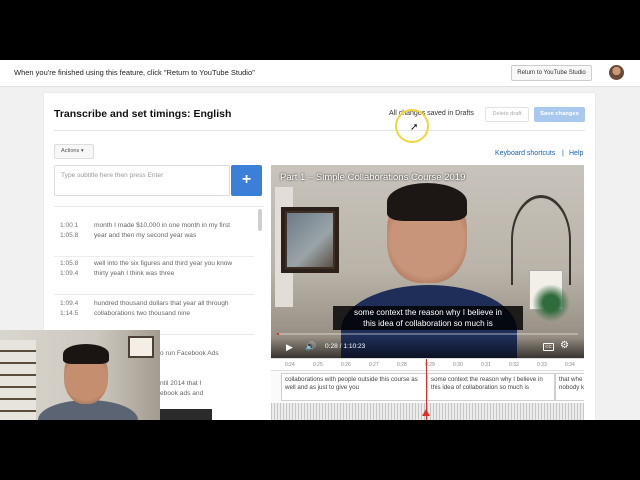  What do you see at coordinates (290, 365) in the screenshot?
I see `timeline-tick: 0:24` at bounding box center [290, 365].